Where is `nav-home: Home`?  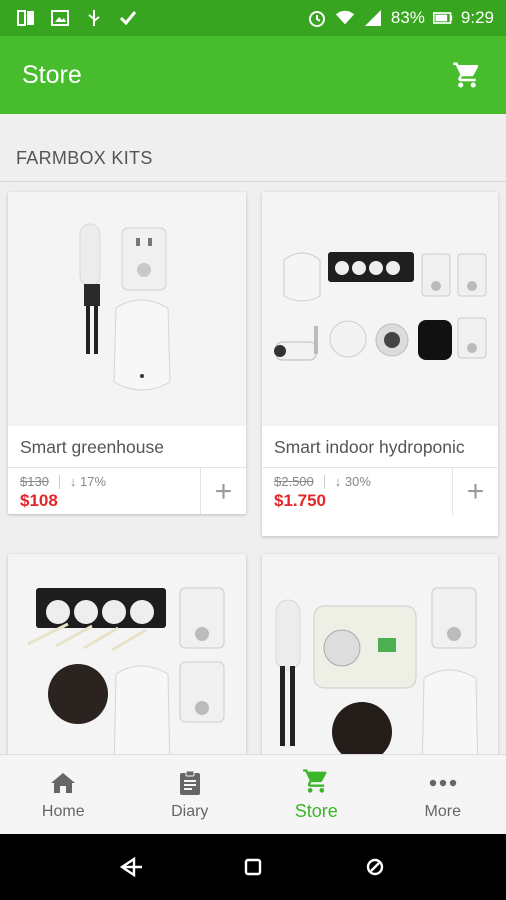 nav-home: Home is located at coordinates (63, 794).